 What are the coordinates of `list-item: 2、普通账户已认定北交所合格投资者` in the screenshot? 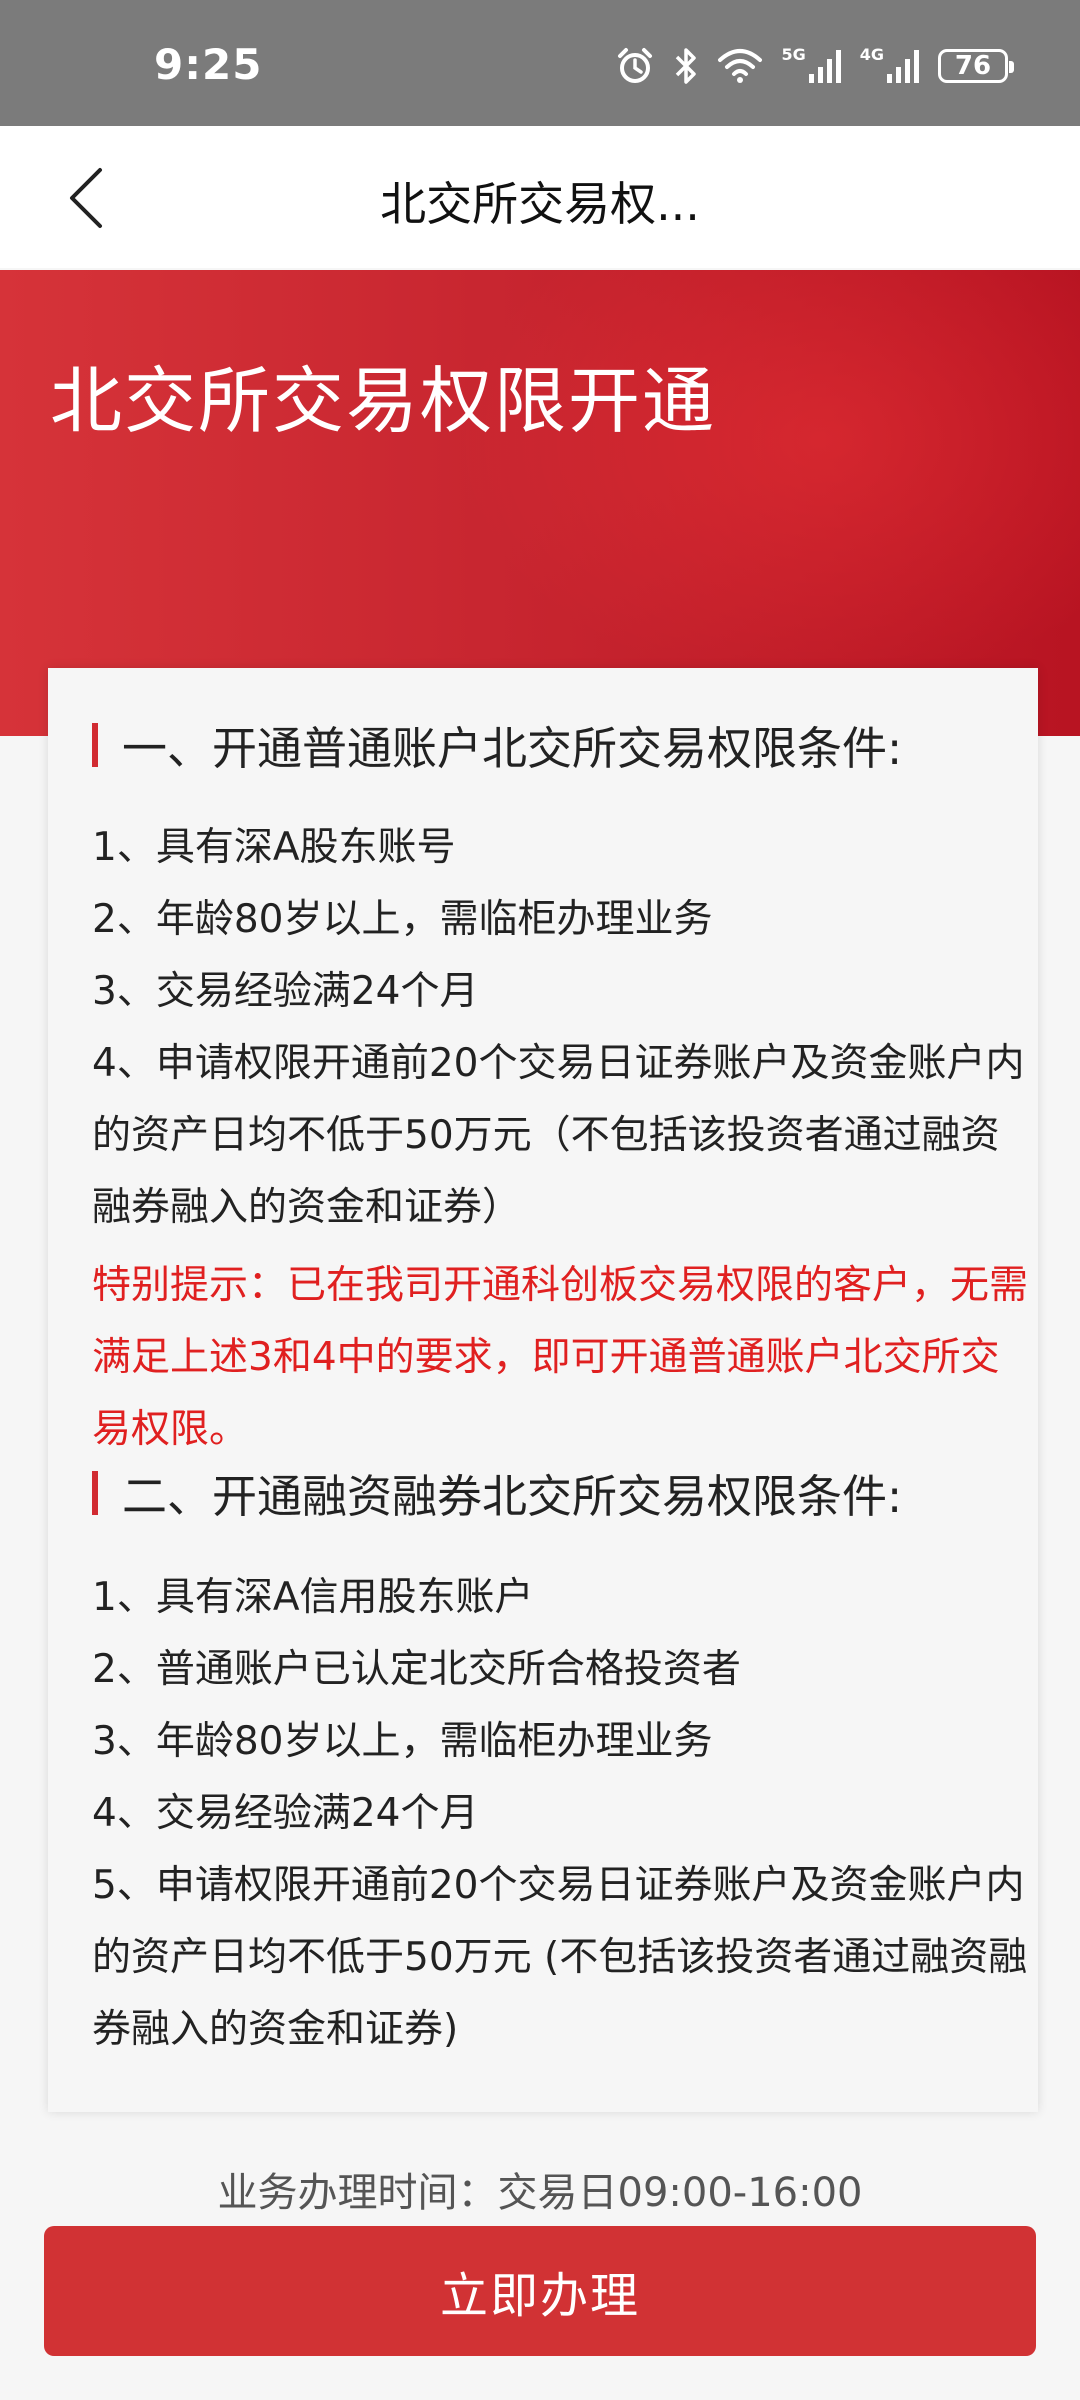 It's located at (416, 1669).